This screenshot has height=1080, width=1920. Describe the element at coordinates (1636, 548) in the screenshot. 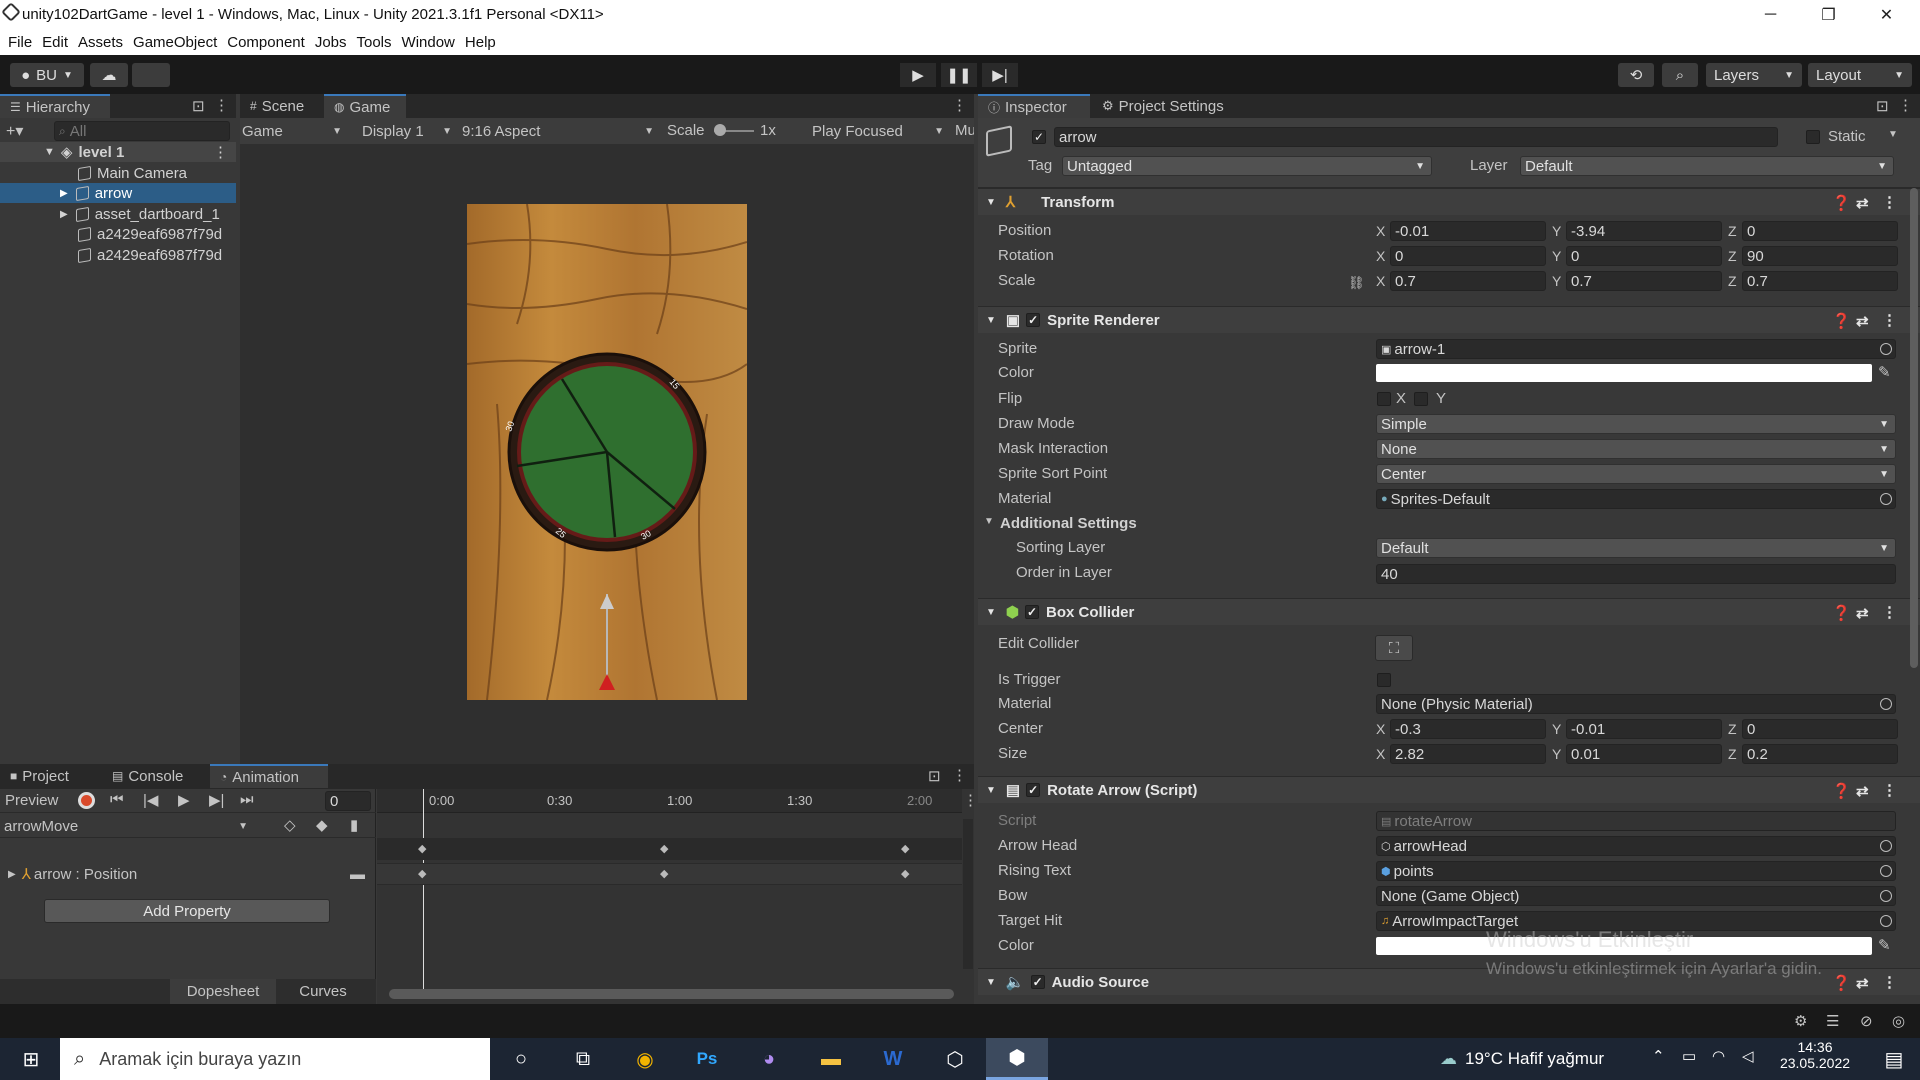

I see `sorting-layer-dropdown: Default ▼` at that location.